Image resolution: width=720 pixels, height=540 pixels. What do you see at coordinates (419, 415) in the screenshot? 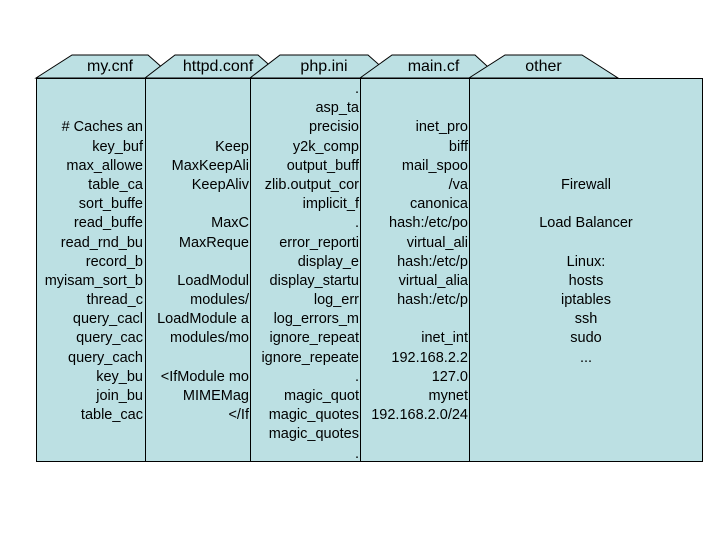
I see `config-line: 192.168.2.0/24` at bounding box center [419, 415].